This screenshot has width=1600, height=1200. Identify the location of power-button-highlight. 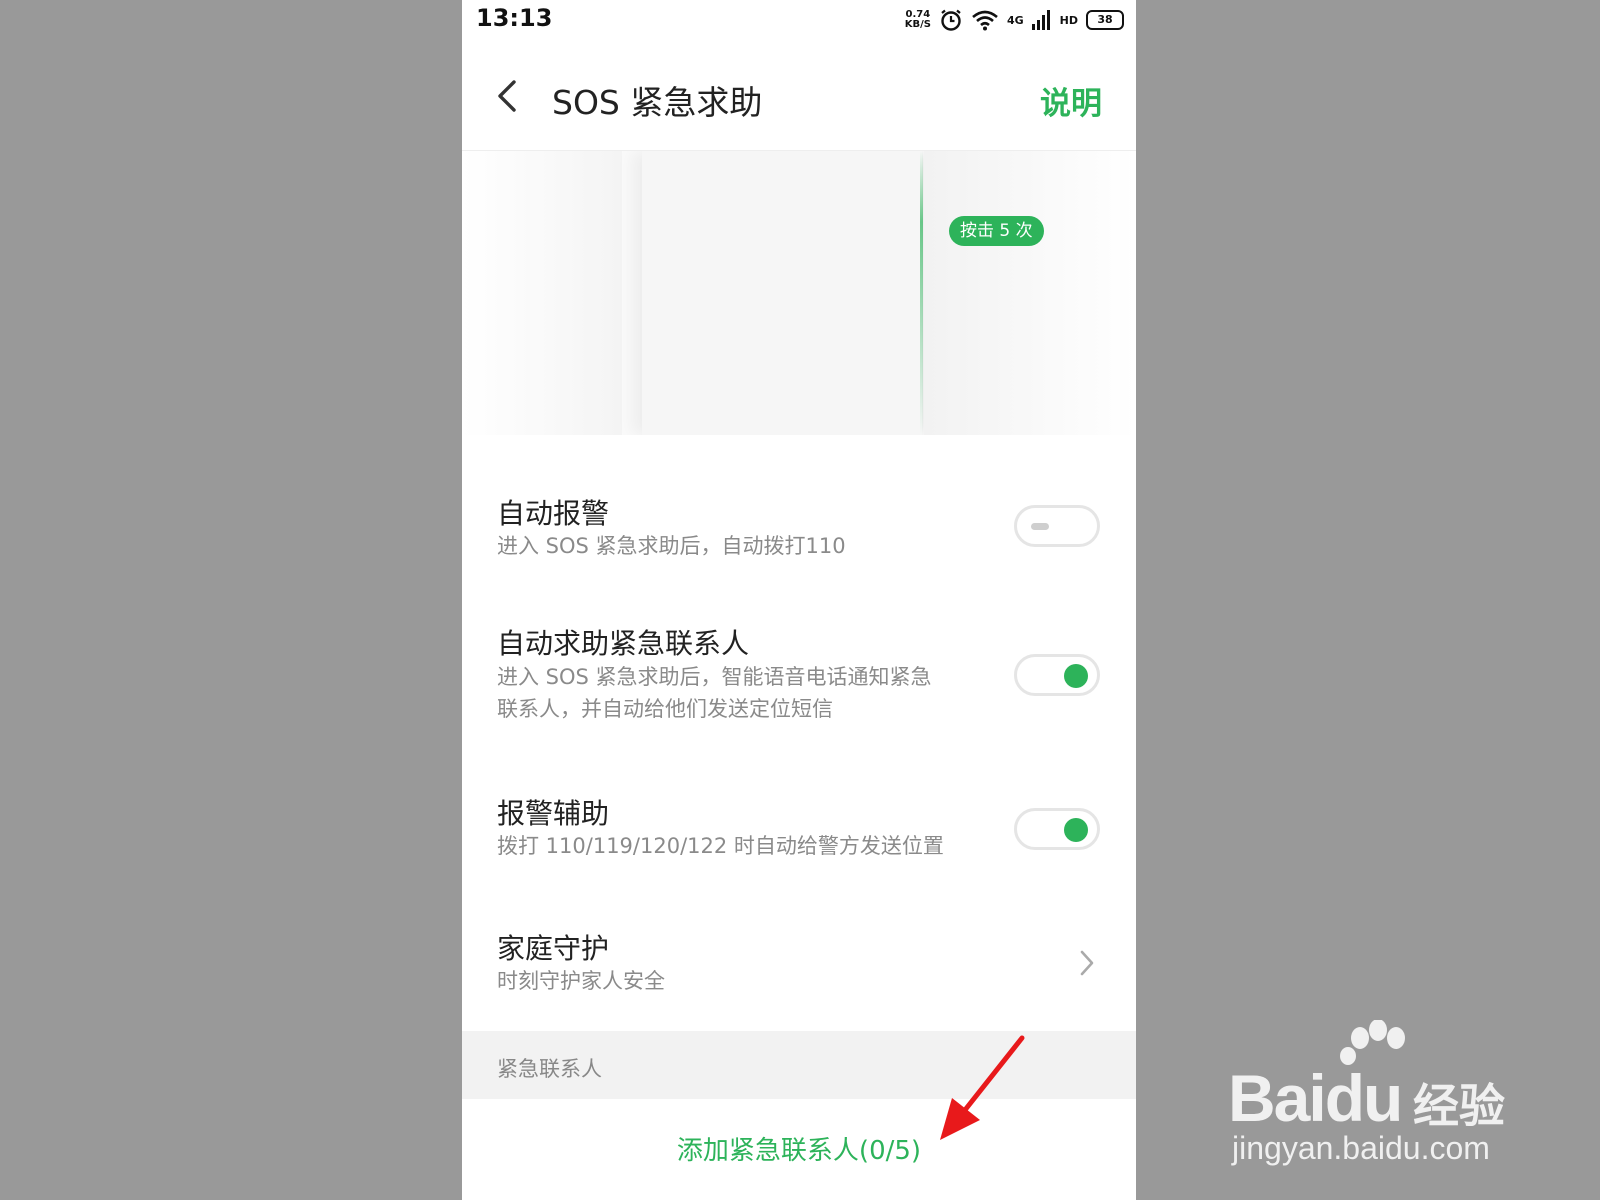
(921, 293).